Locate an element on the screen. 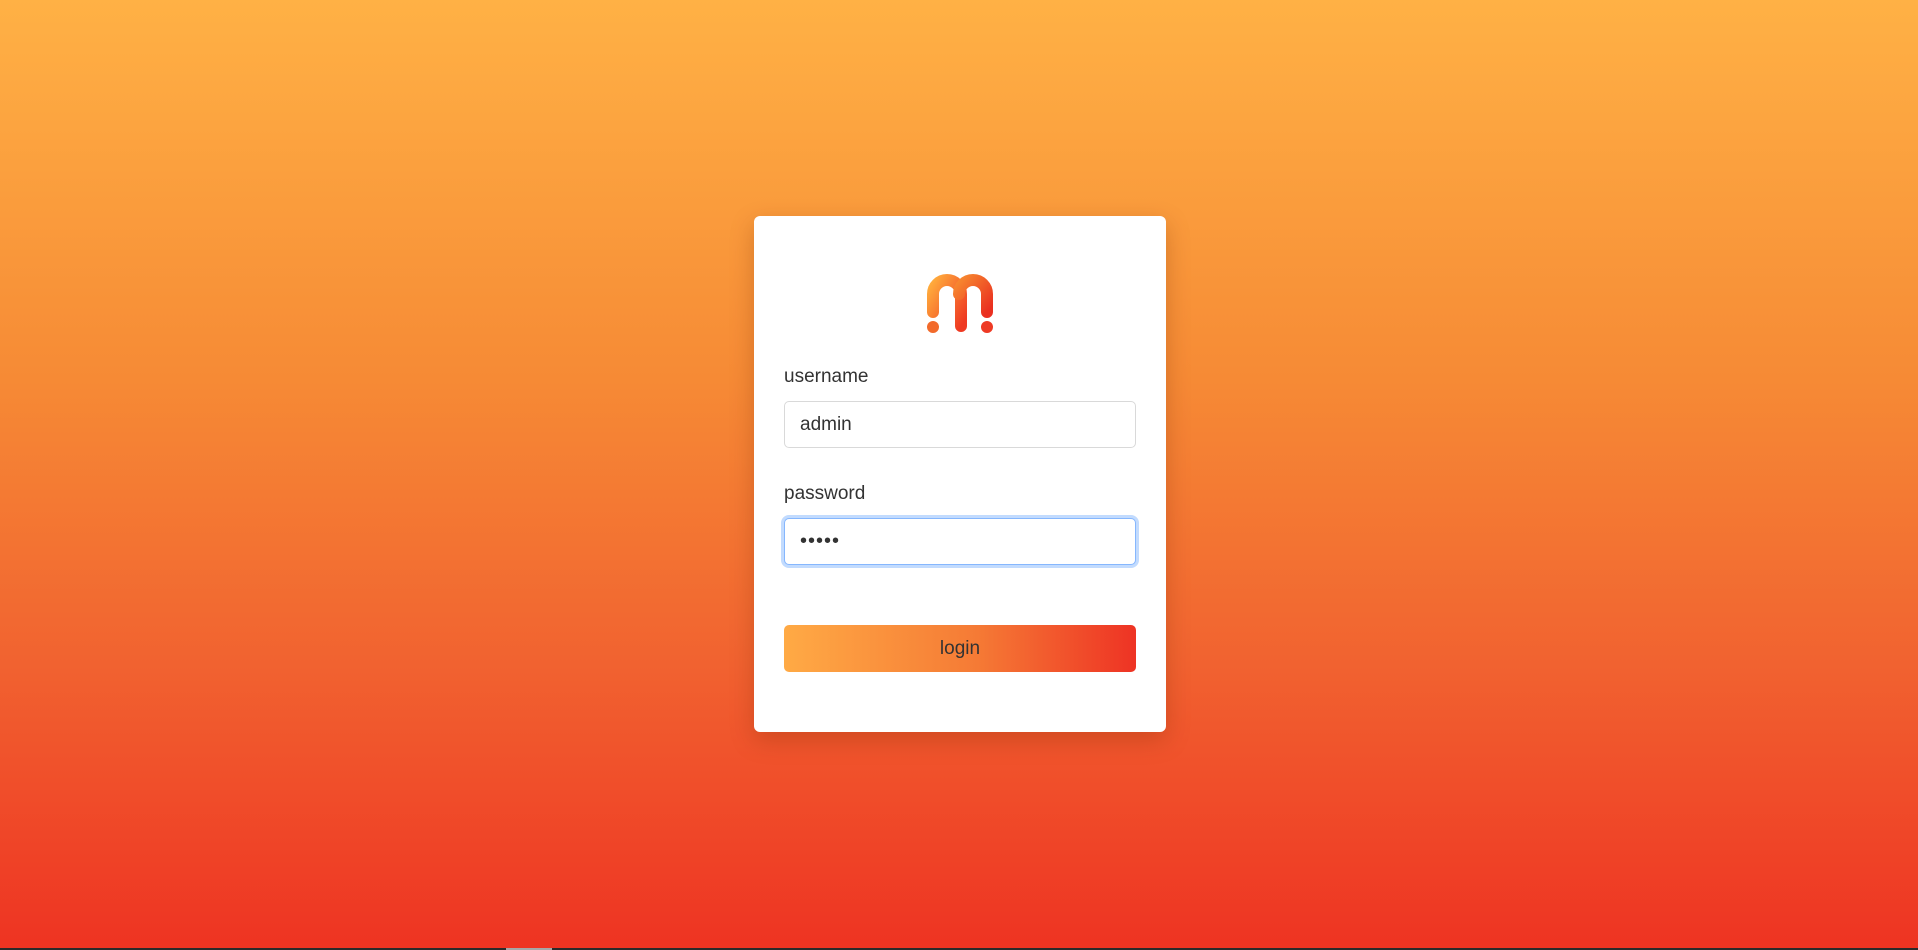 The width and height of the screenshot is (1918, 950). logo is located at coordinates (960, 304).